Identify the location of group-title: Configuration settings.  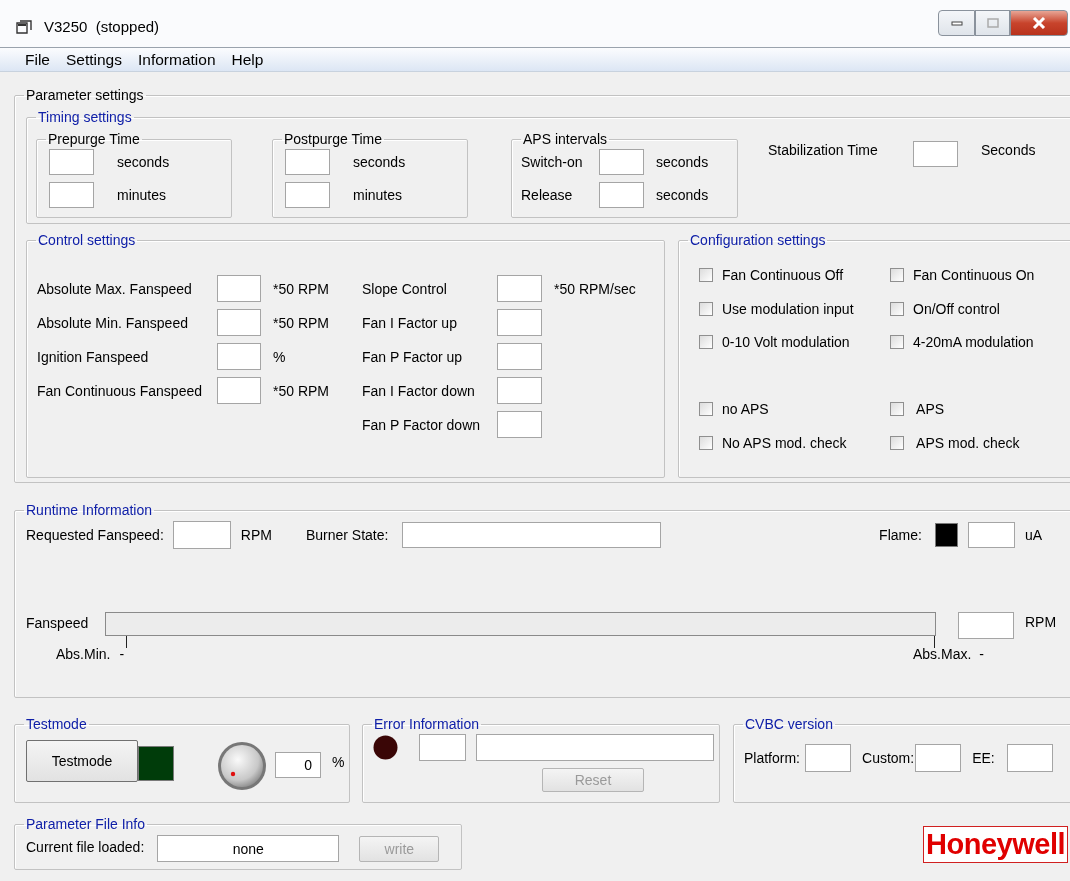
(758, 240).